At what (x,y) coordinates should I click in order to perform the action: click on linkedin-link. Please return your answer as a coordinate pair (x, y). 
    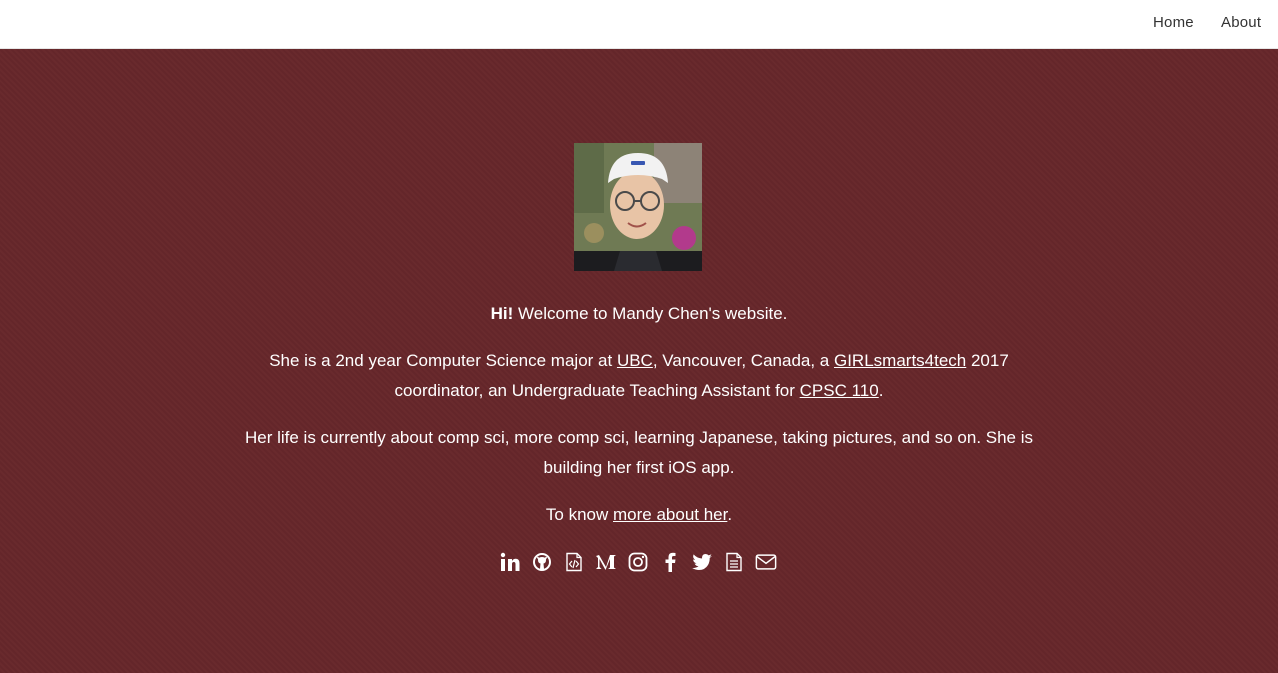
    Looking at the image, I should click on (510, 562).